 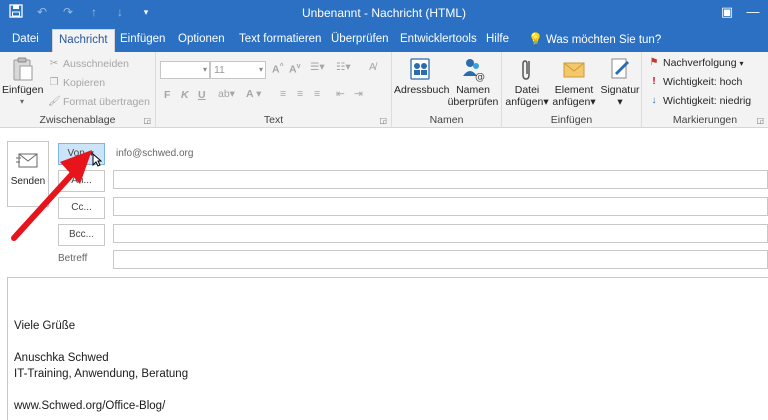 What do you see at coordinates (226, 94) in the screenshot?
I see `highlight-icon: ab▾` at bounding box center [226, 94].